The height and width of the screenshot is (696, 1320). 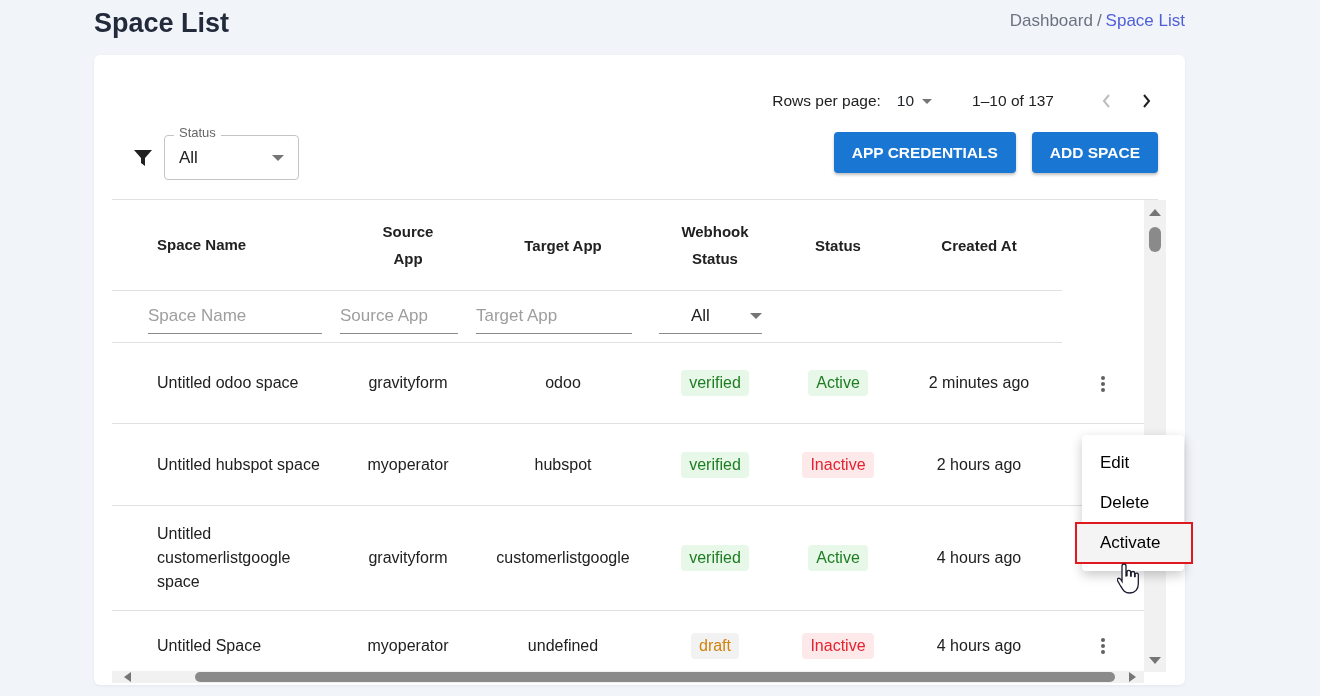 I want to click on table-cell-text: Untitled odoo space, so click(x=228, y=383).